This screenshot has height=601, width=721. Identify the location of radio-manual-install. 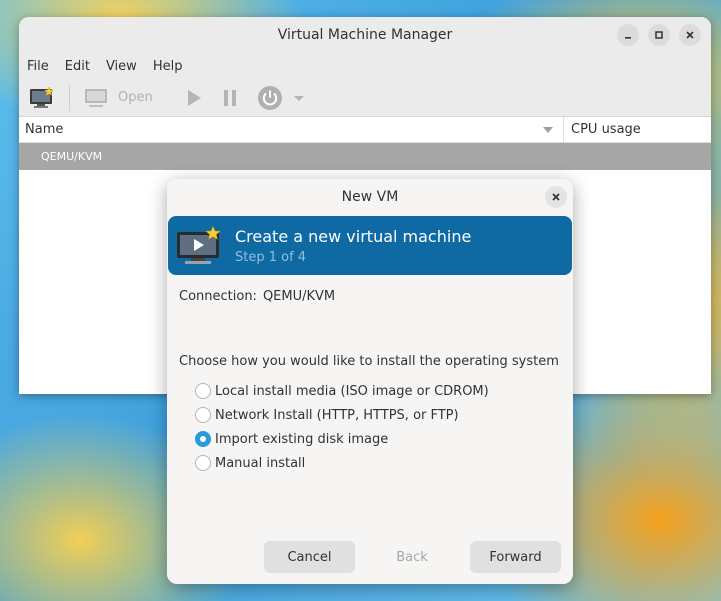
(203, 463).